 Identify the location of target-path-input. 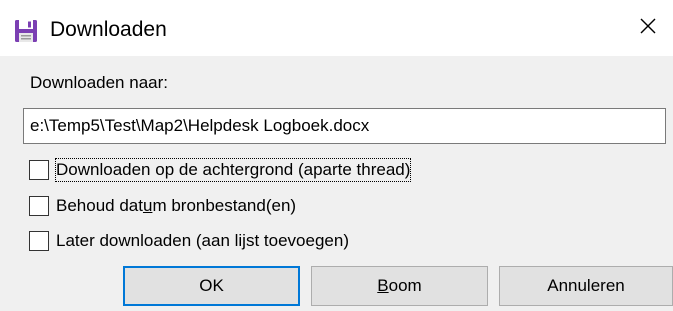
(344, 126).